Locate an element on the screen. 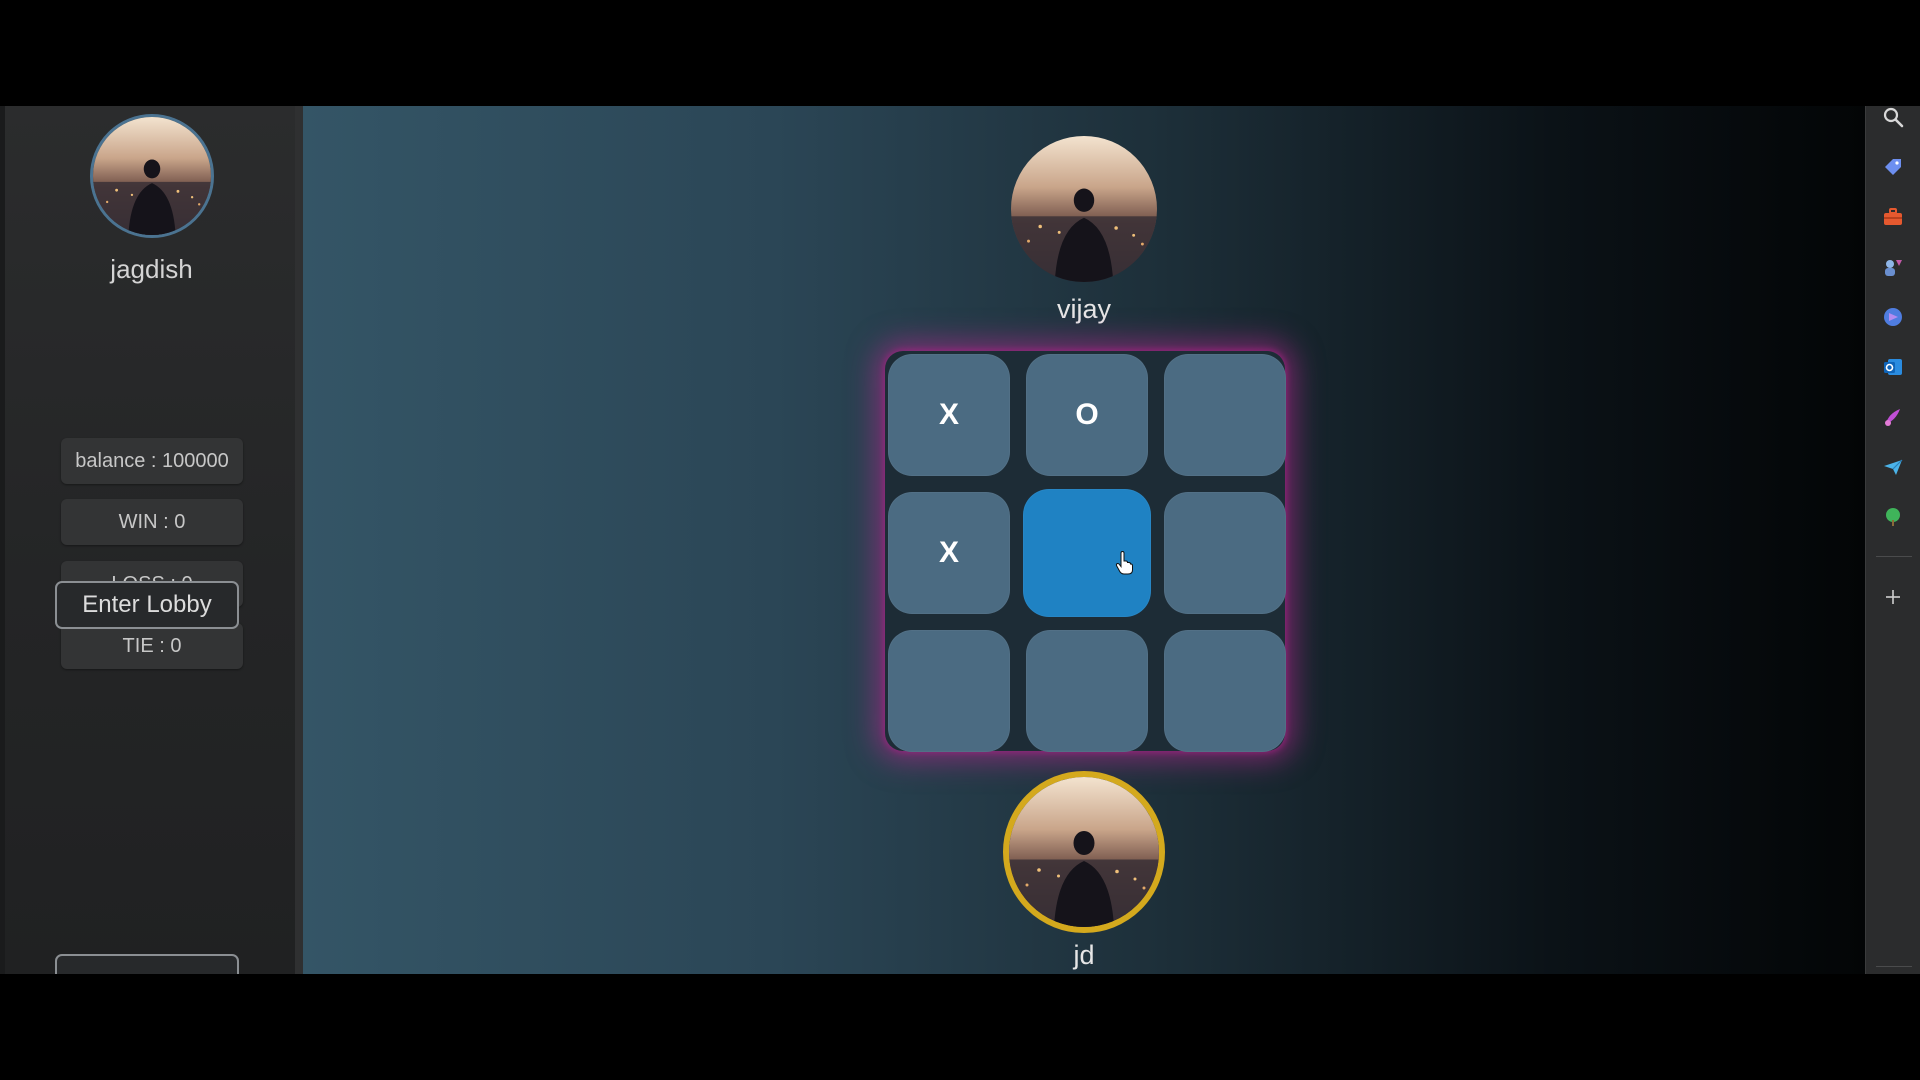 The width and height of the screenshot is (1920, 1080). opponent-name: vijay is located at coordinates (1083, 309).